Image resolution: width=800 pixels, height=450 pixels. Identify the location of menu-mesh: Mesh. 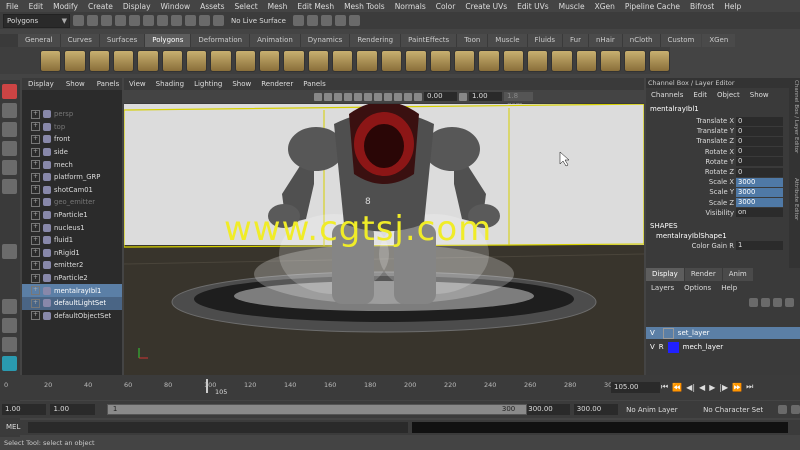
(278, 6).